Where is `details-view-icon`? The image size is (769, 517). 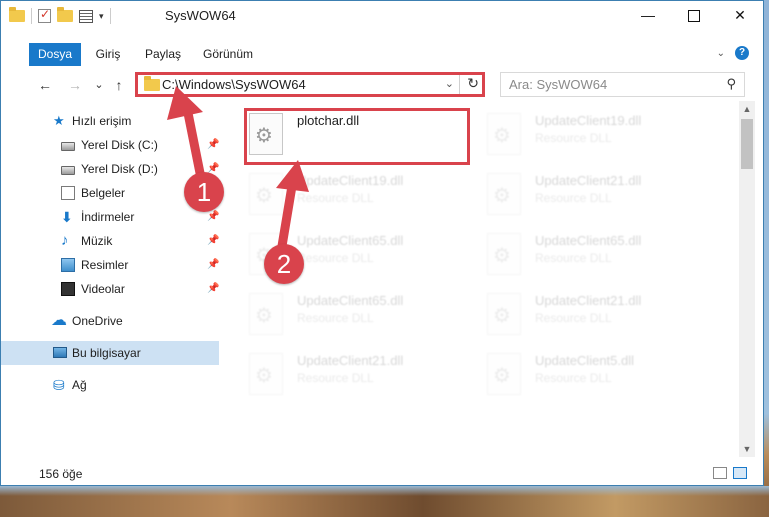
details-view-icon is located at coordinates (720, 473).